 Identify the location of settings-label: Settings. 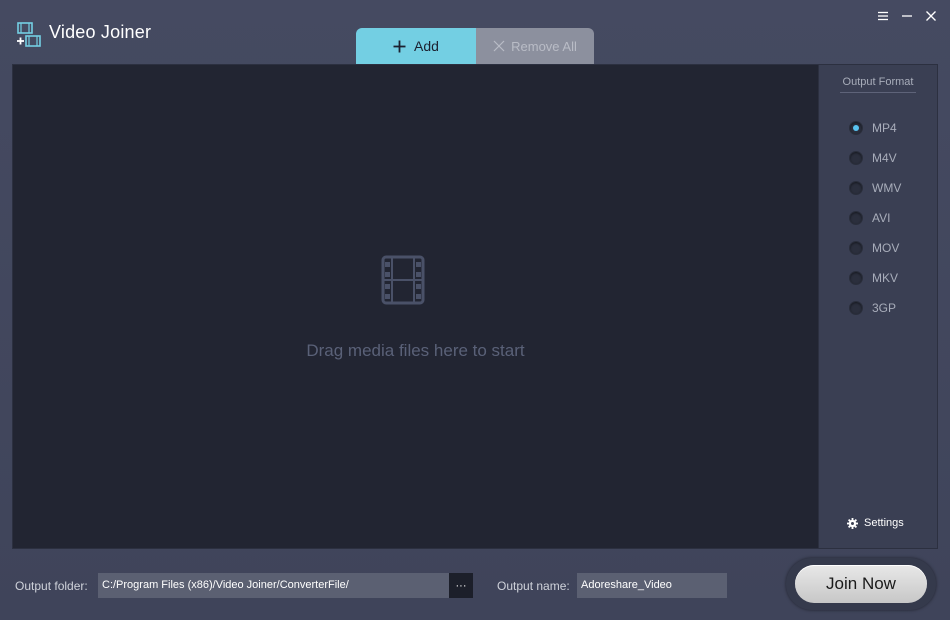
(884, 523).